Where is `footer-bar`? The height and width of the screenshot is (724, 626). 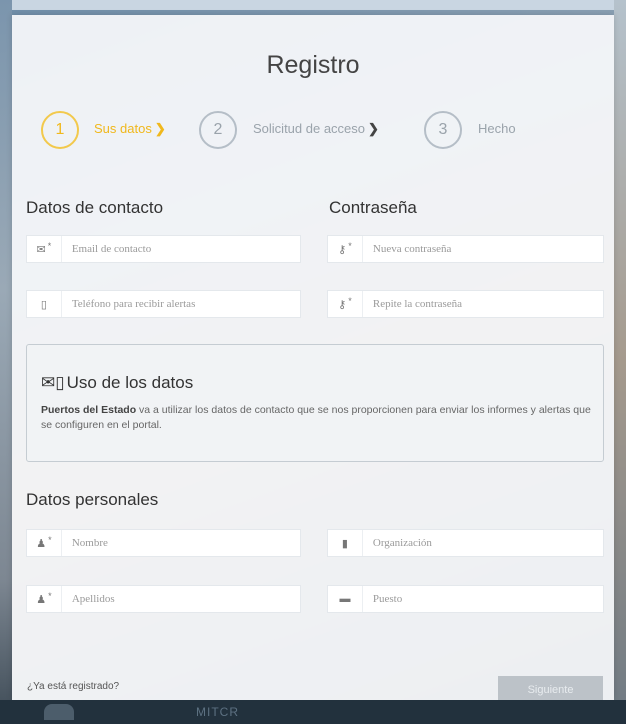
footer-bar is located at coordinates (313, 712).